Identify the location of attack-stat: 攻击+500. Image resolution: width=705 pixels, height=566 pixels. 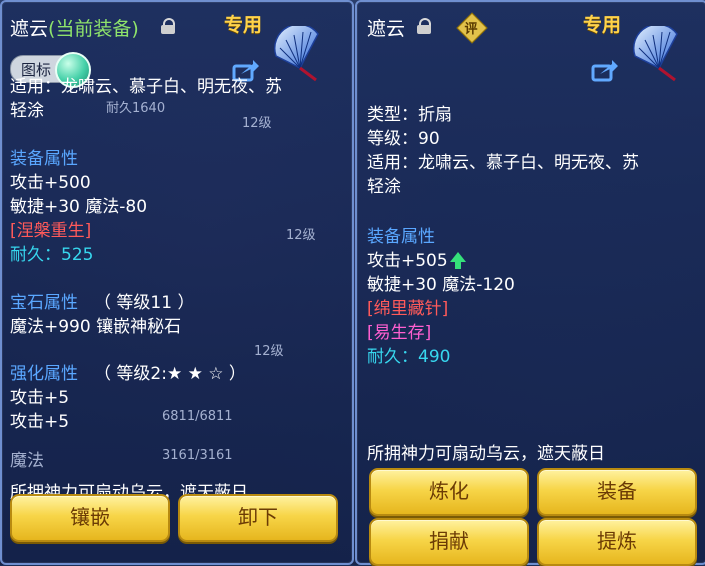
(50, 183).